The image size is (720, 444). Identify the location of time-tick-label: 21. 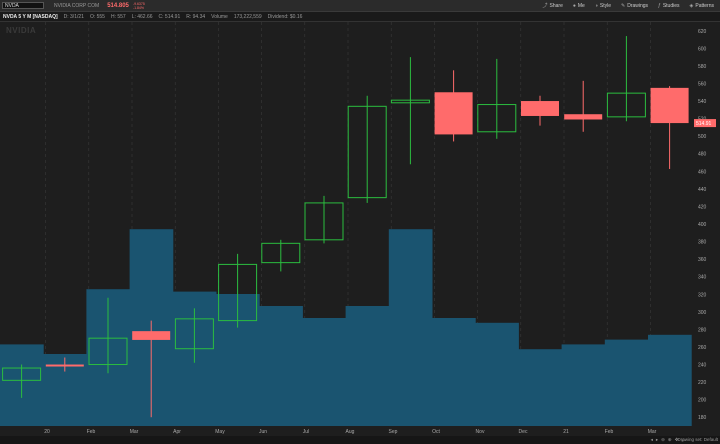
(566, 432).